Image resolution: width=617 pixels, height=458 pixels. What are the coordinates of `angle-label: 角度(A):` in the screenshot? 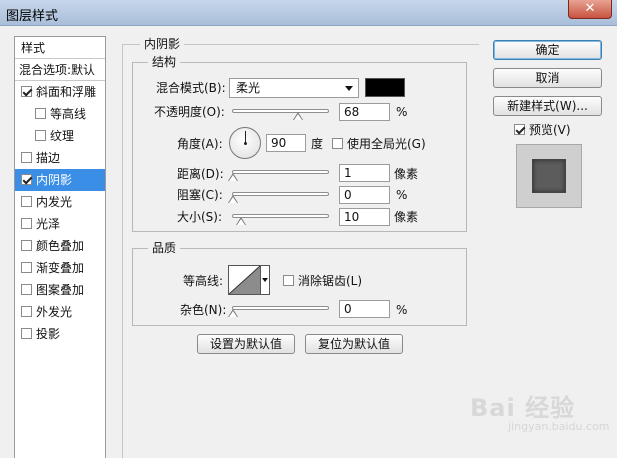 It's located at (200, 144).